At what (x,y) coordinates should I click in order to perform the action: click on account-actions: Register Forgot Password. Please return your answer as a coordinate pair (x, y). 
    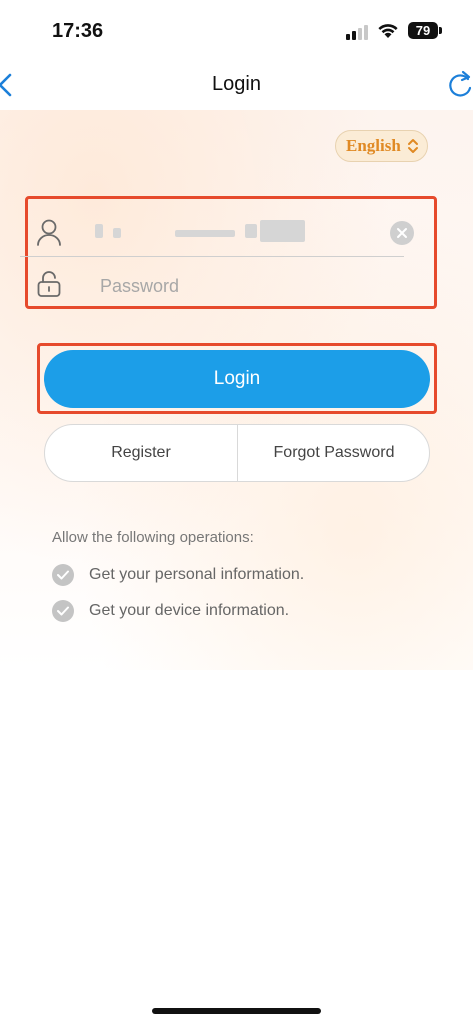
    Looking at the image, I should click on (237, 453).